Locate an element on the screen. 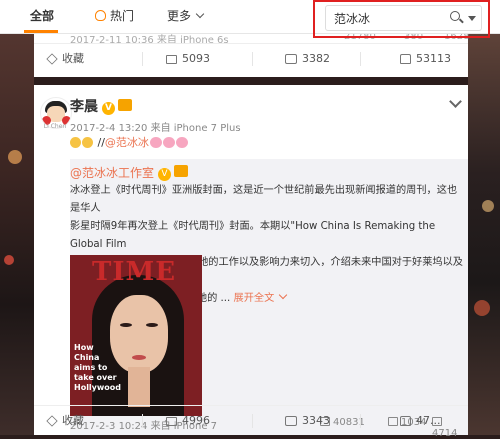  mention-link: @范冰冰 is located at coordinates (127, 142).